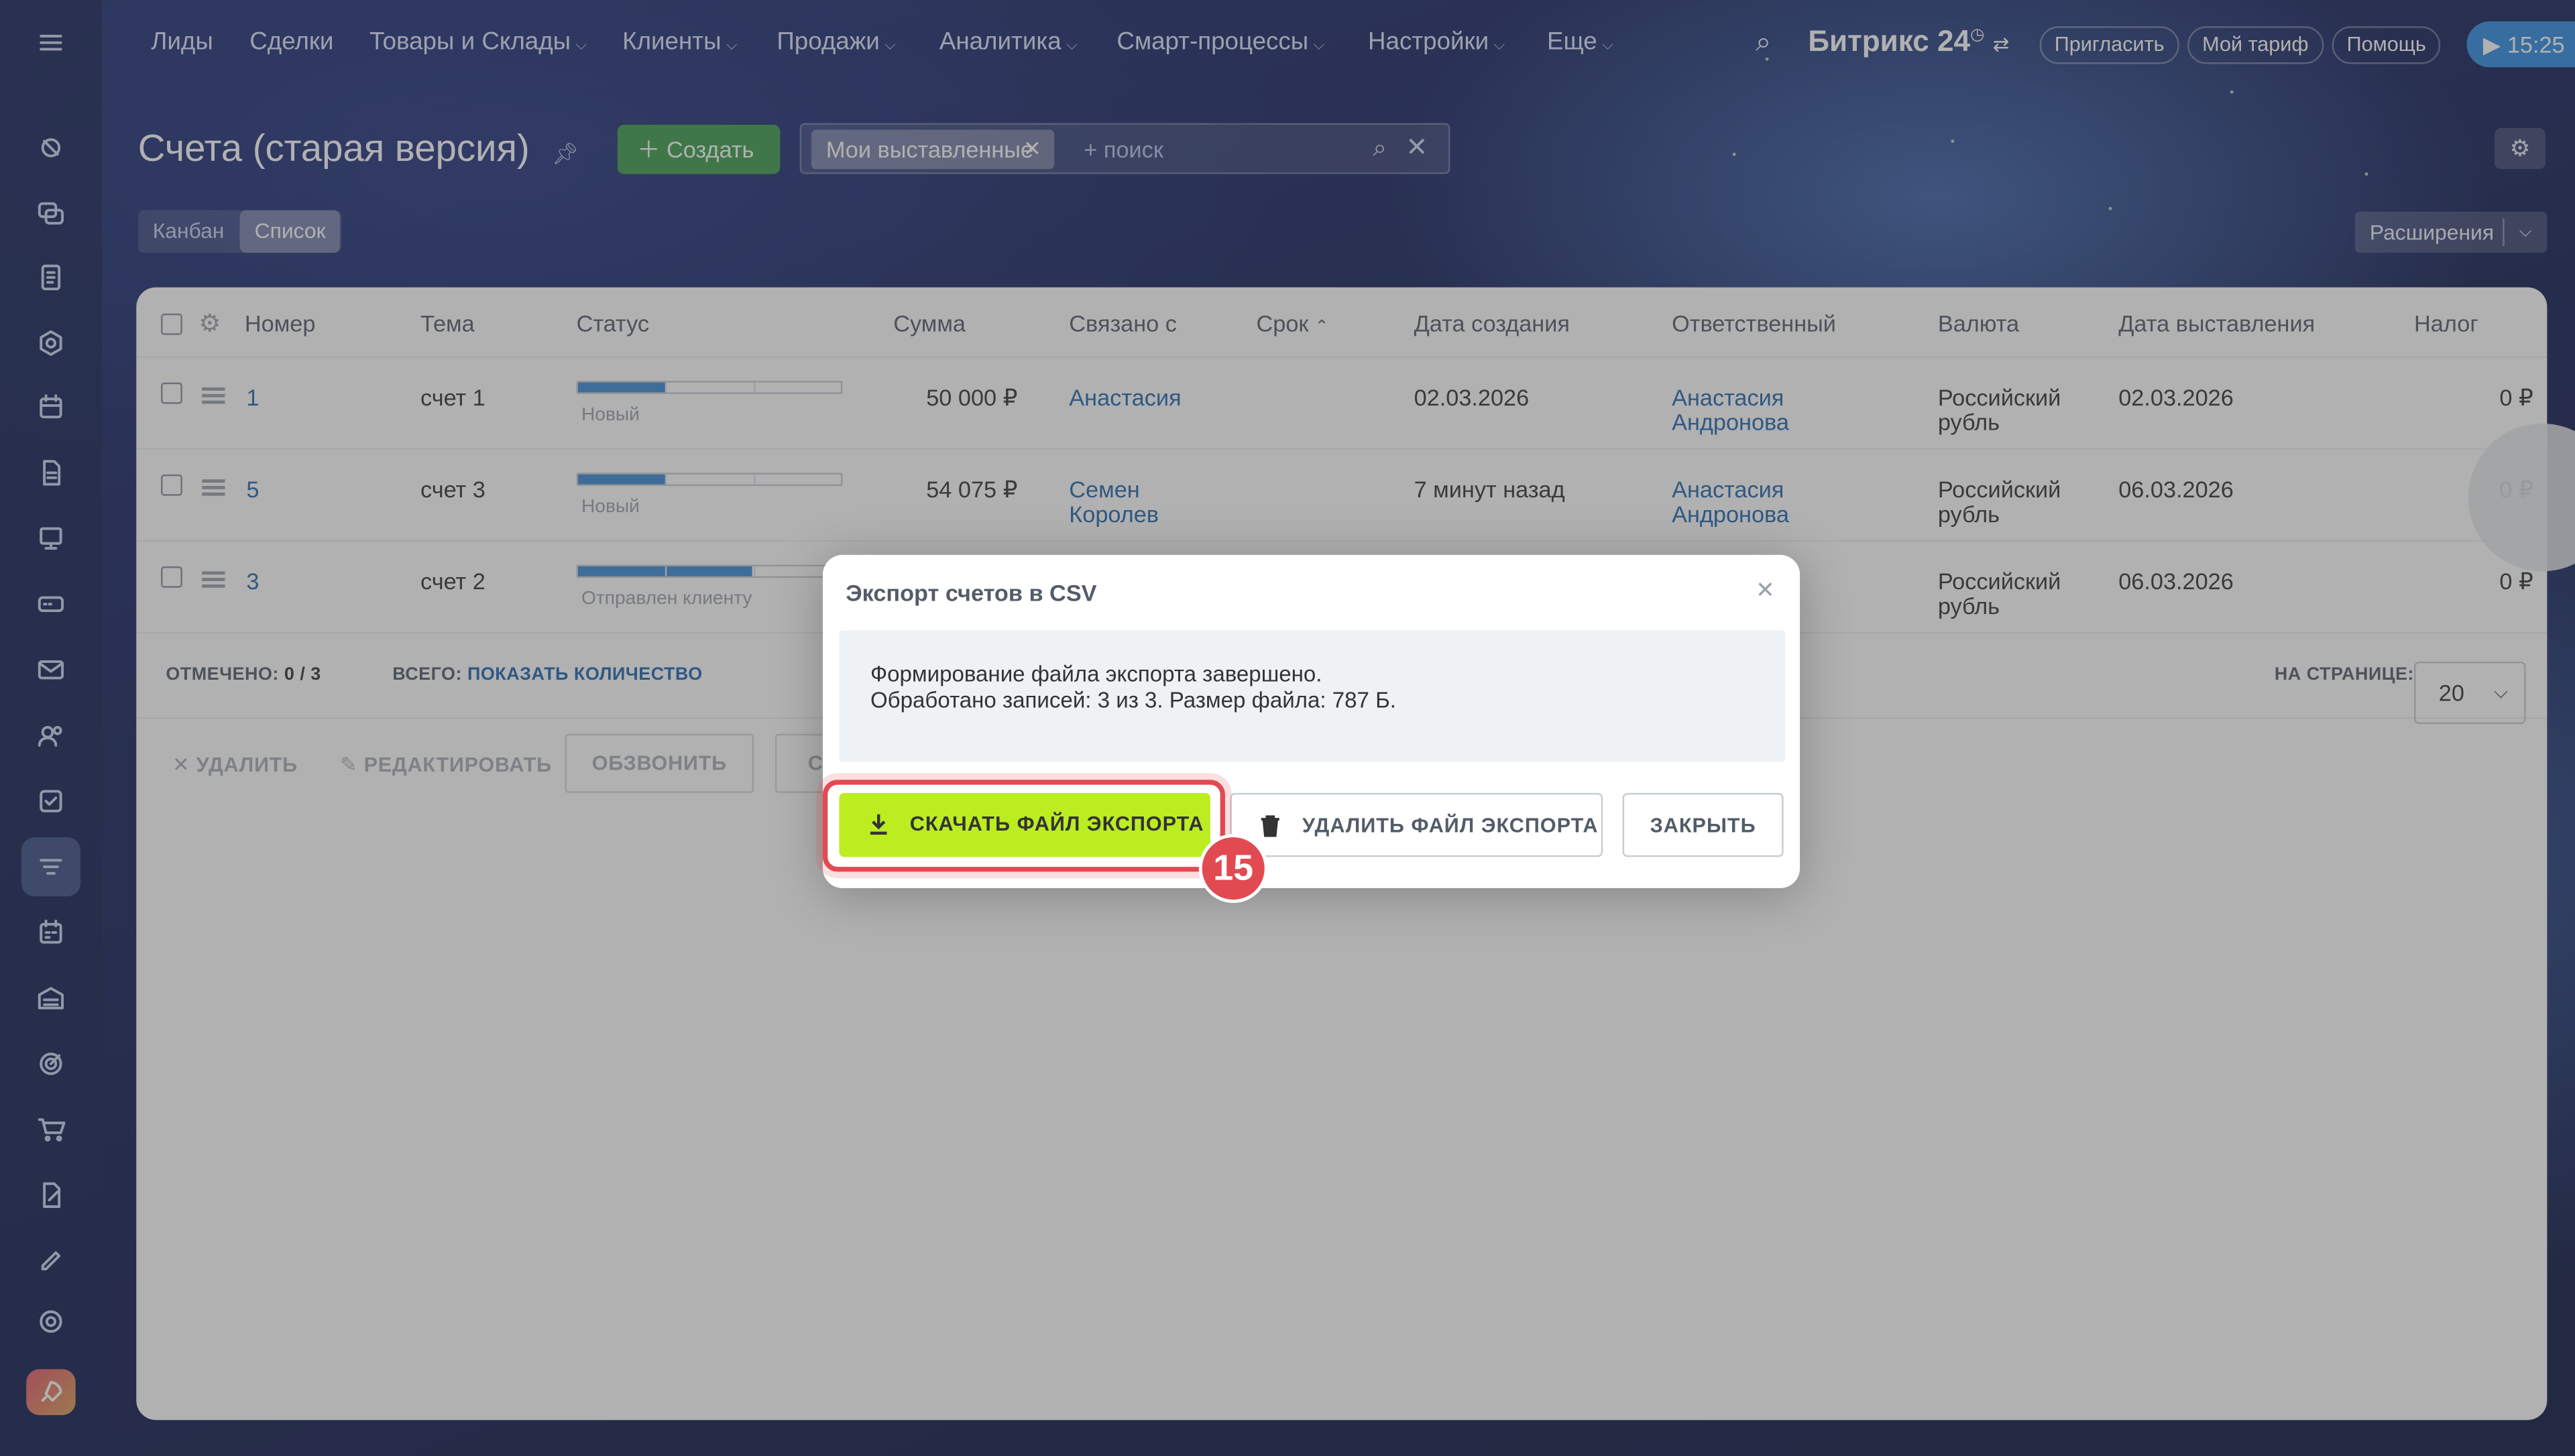  I want to click on delete-export-button: УДАЛИТЬ ФАЙЛ ЭКСПОРТА, so click(1416, 824).